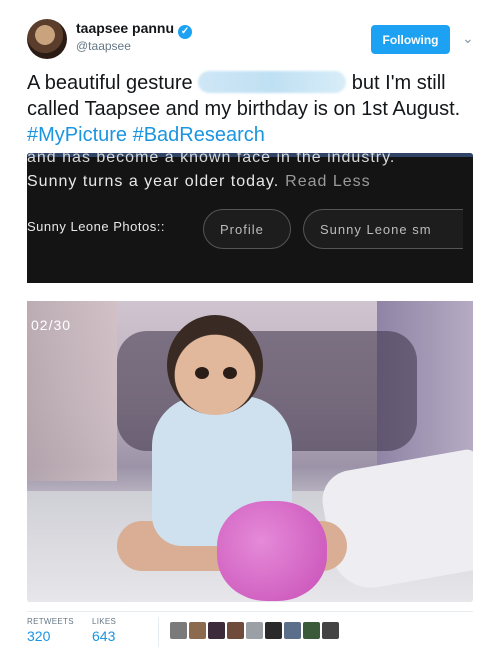 The height and width of the screenshot is (651, 500). I want to click on retweets-label: RETWEETS, so click(50, 621).